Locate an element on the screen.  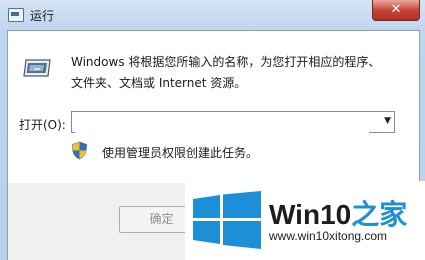
title-bar: 运行 ✕ is located at coordinates (212, 15).